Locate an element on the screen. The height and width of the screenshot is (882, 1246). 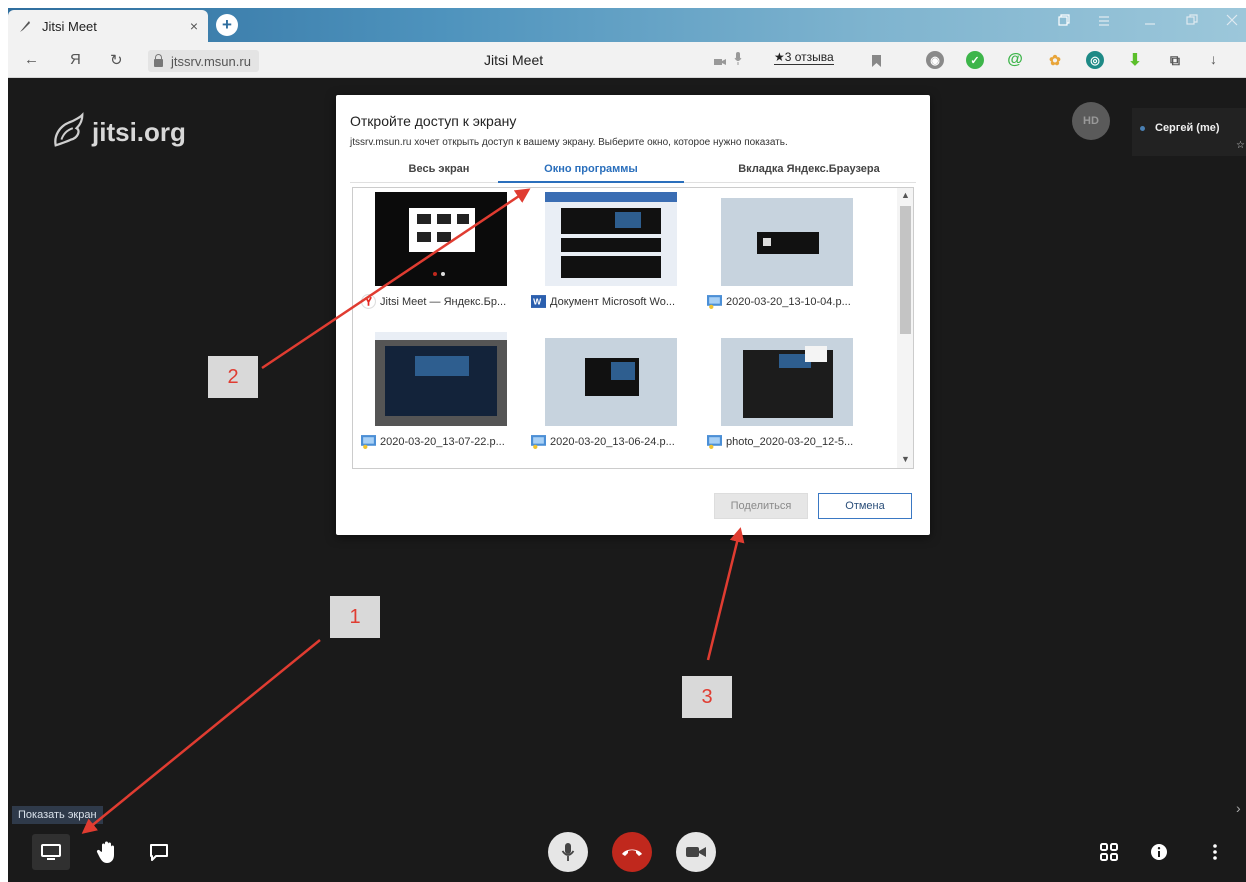
ext-spy-icon: ◉ is located at coordinates (935, 60).